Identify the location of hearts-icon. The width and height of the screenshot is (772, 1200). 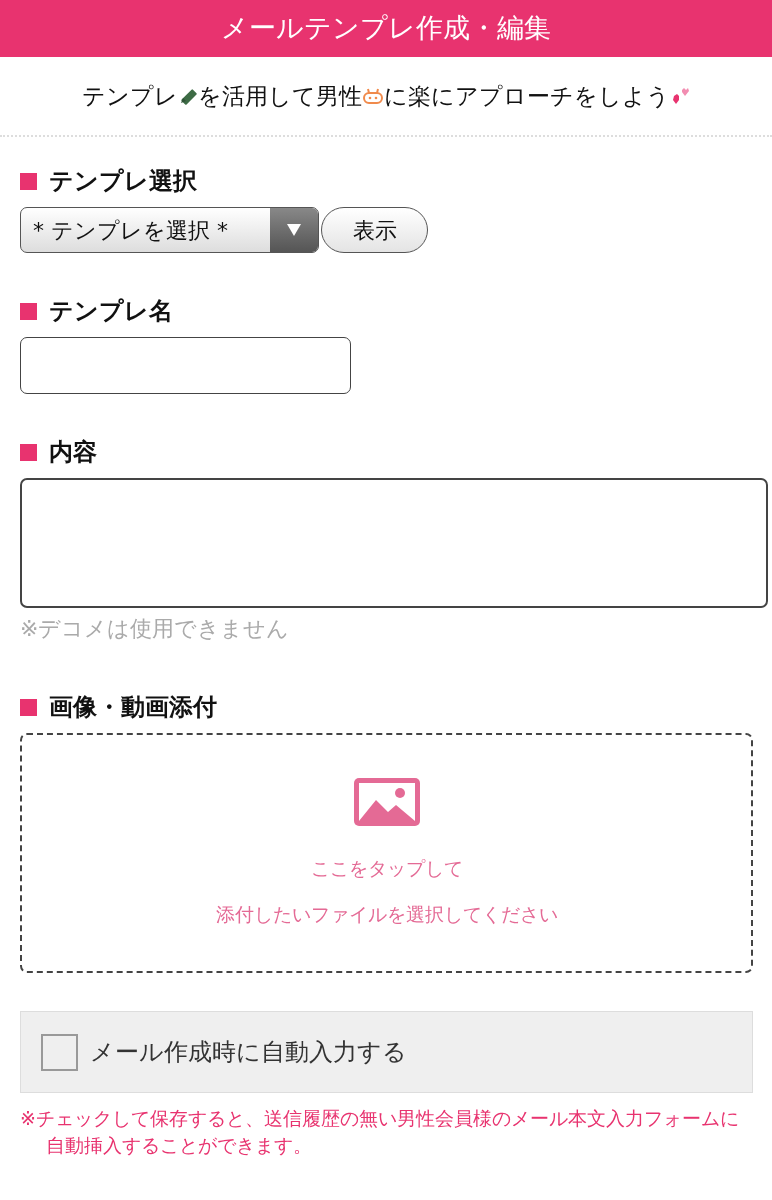
(680, 96).